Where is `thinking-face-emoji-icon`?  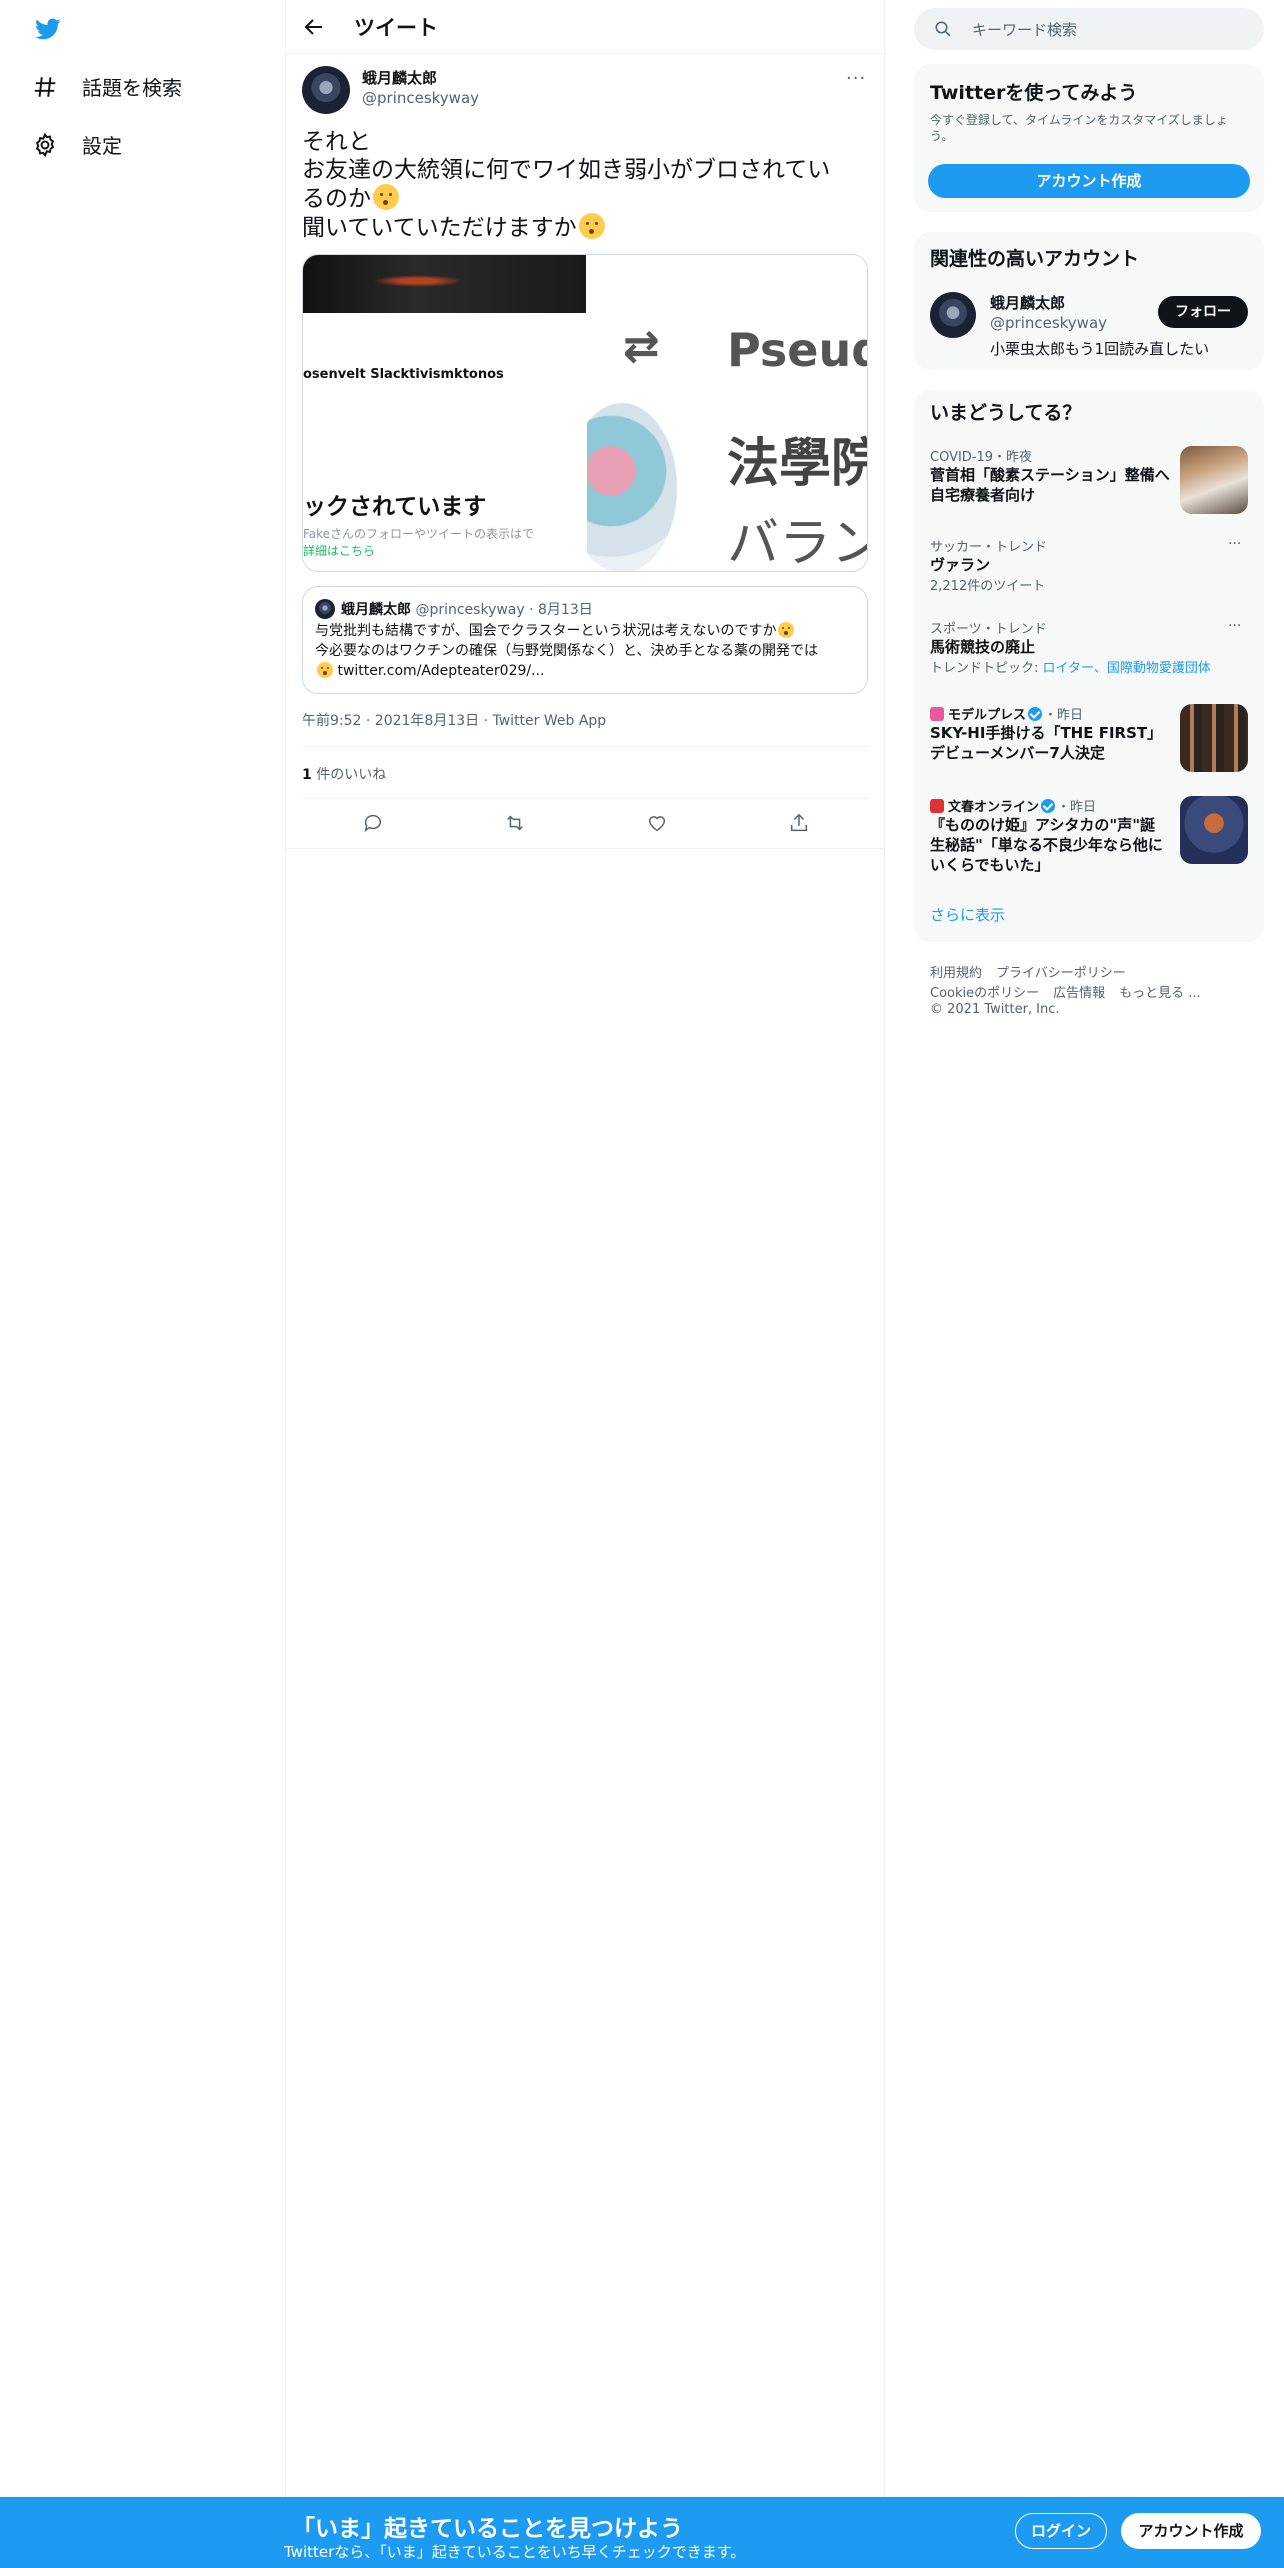
thinking-face-emoji-icon is located at coordinates (591, 226).